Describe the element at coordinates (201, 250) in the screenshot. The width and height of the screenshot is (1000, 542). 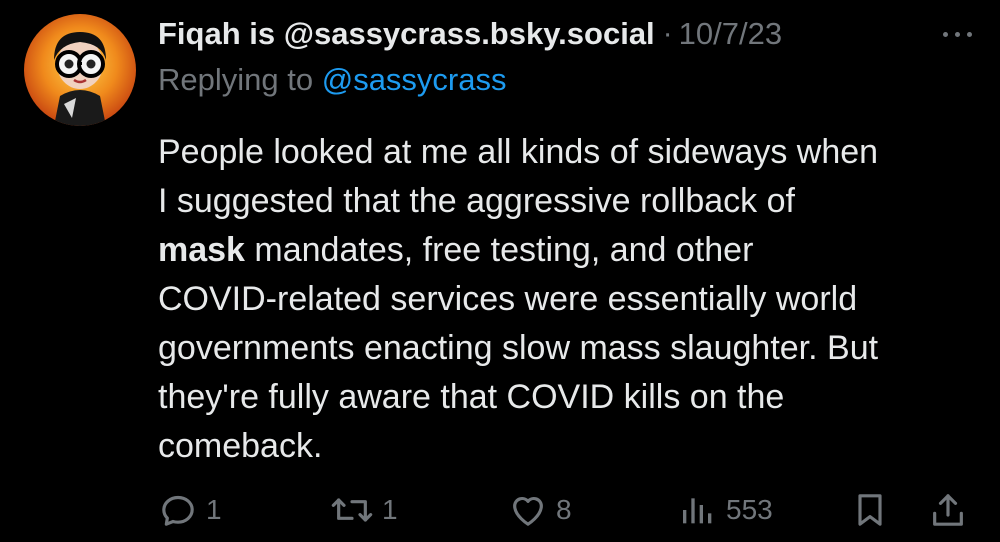
I see `highlighted-term: mask` at that location.